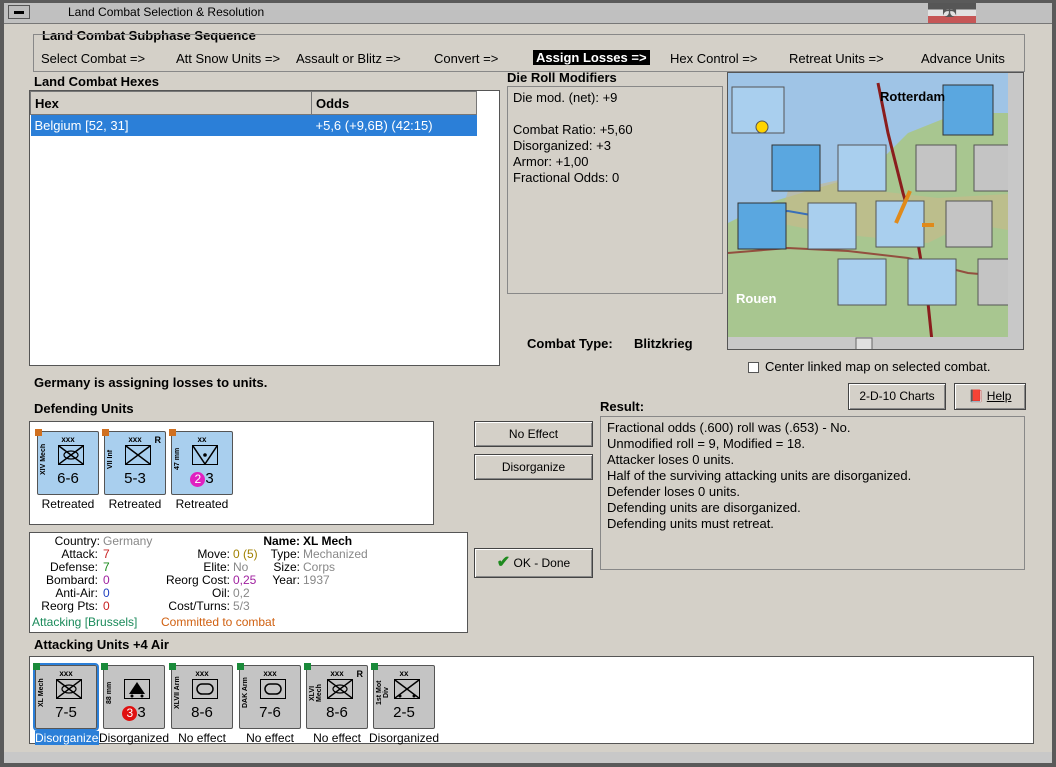 Image resolution: width=1056 pixels, height=767 pixels. I want to click on attacking-location: Attacking [Brussels], so click(85, 622).